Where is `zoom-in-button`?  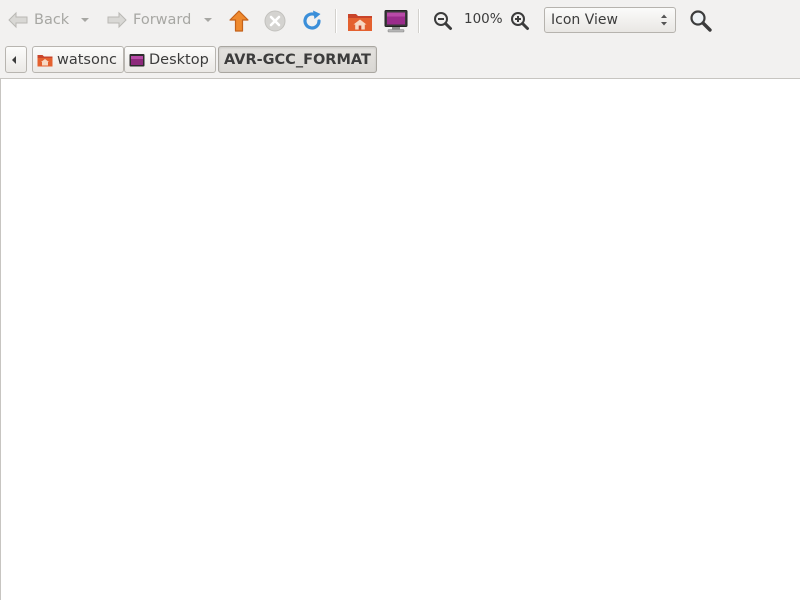
zoom-in-button is located at coordinates (520, 21).